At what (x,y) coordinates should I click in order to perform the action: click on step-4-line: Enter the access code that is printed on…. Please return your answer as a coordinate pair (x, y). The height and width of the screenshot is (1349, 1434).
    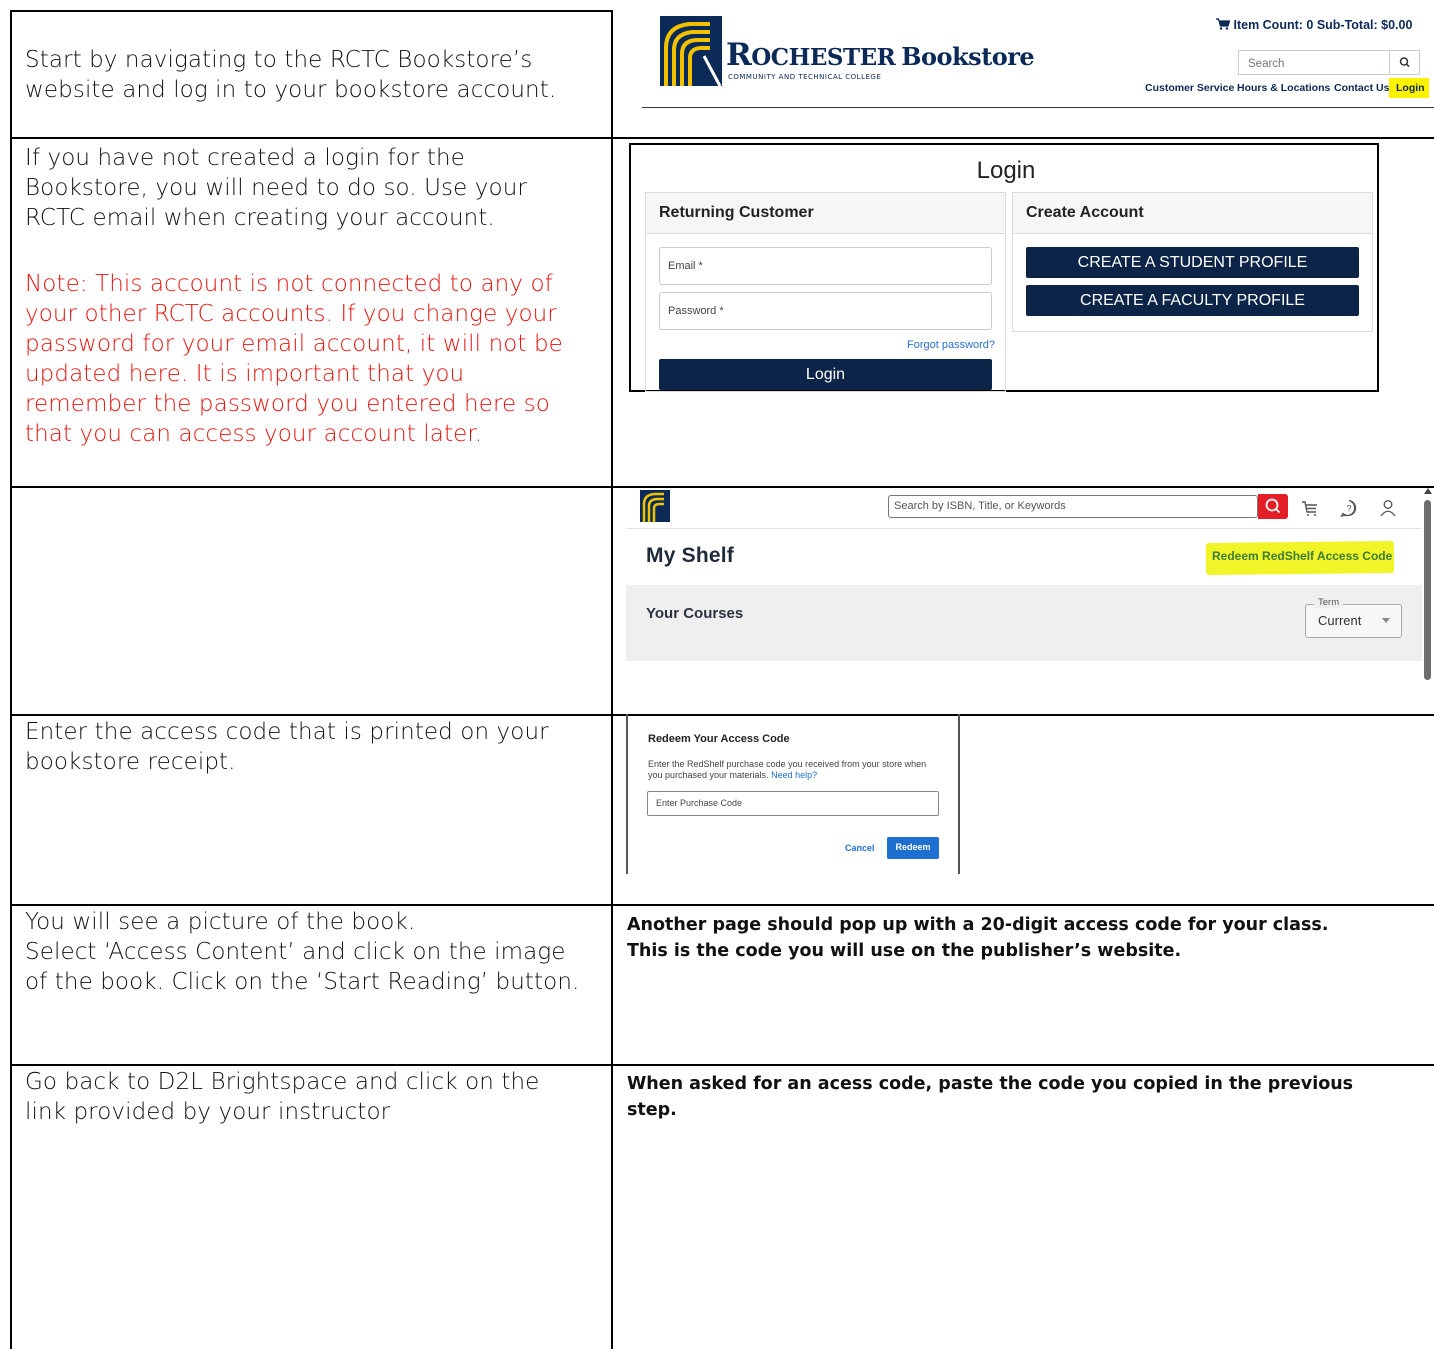
    Looking at the image, I should click on (287, 732).